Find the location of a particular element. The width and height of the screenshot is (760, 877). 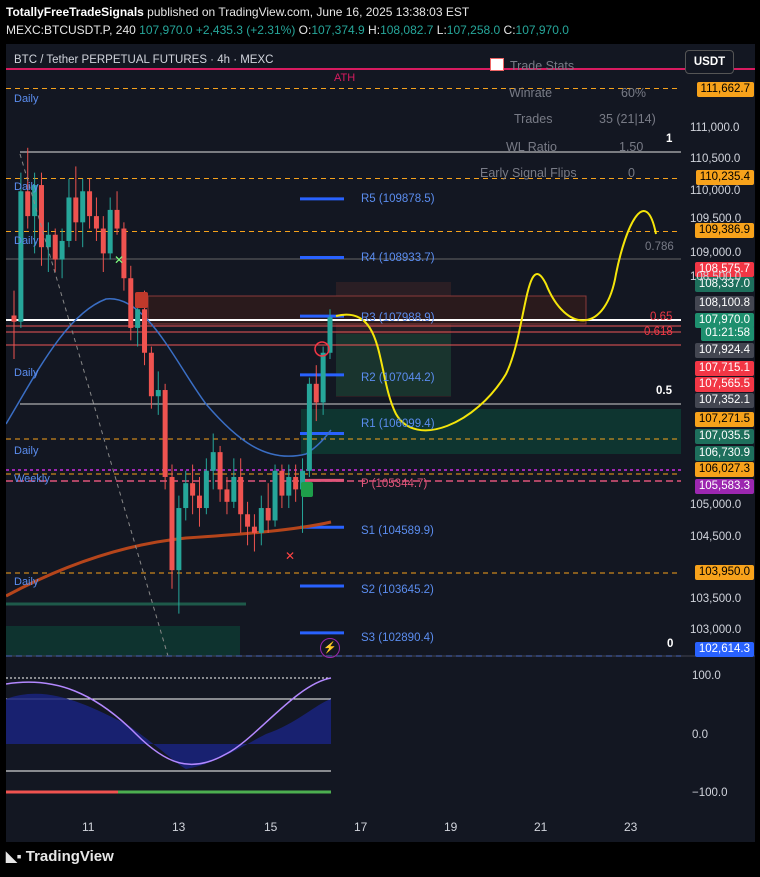

last-price: 107,970.0 is located at coordinates (166, 30).